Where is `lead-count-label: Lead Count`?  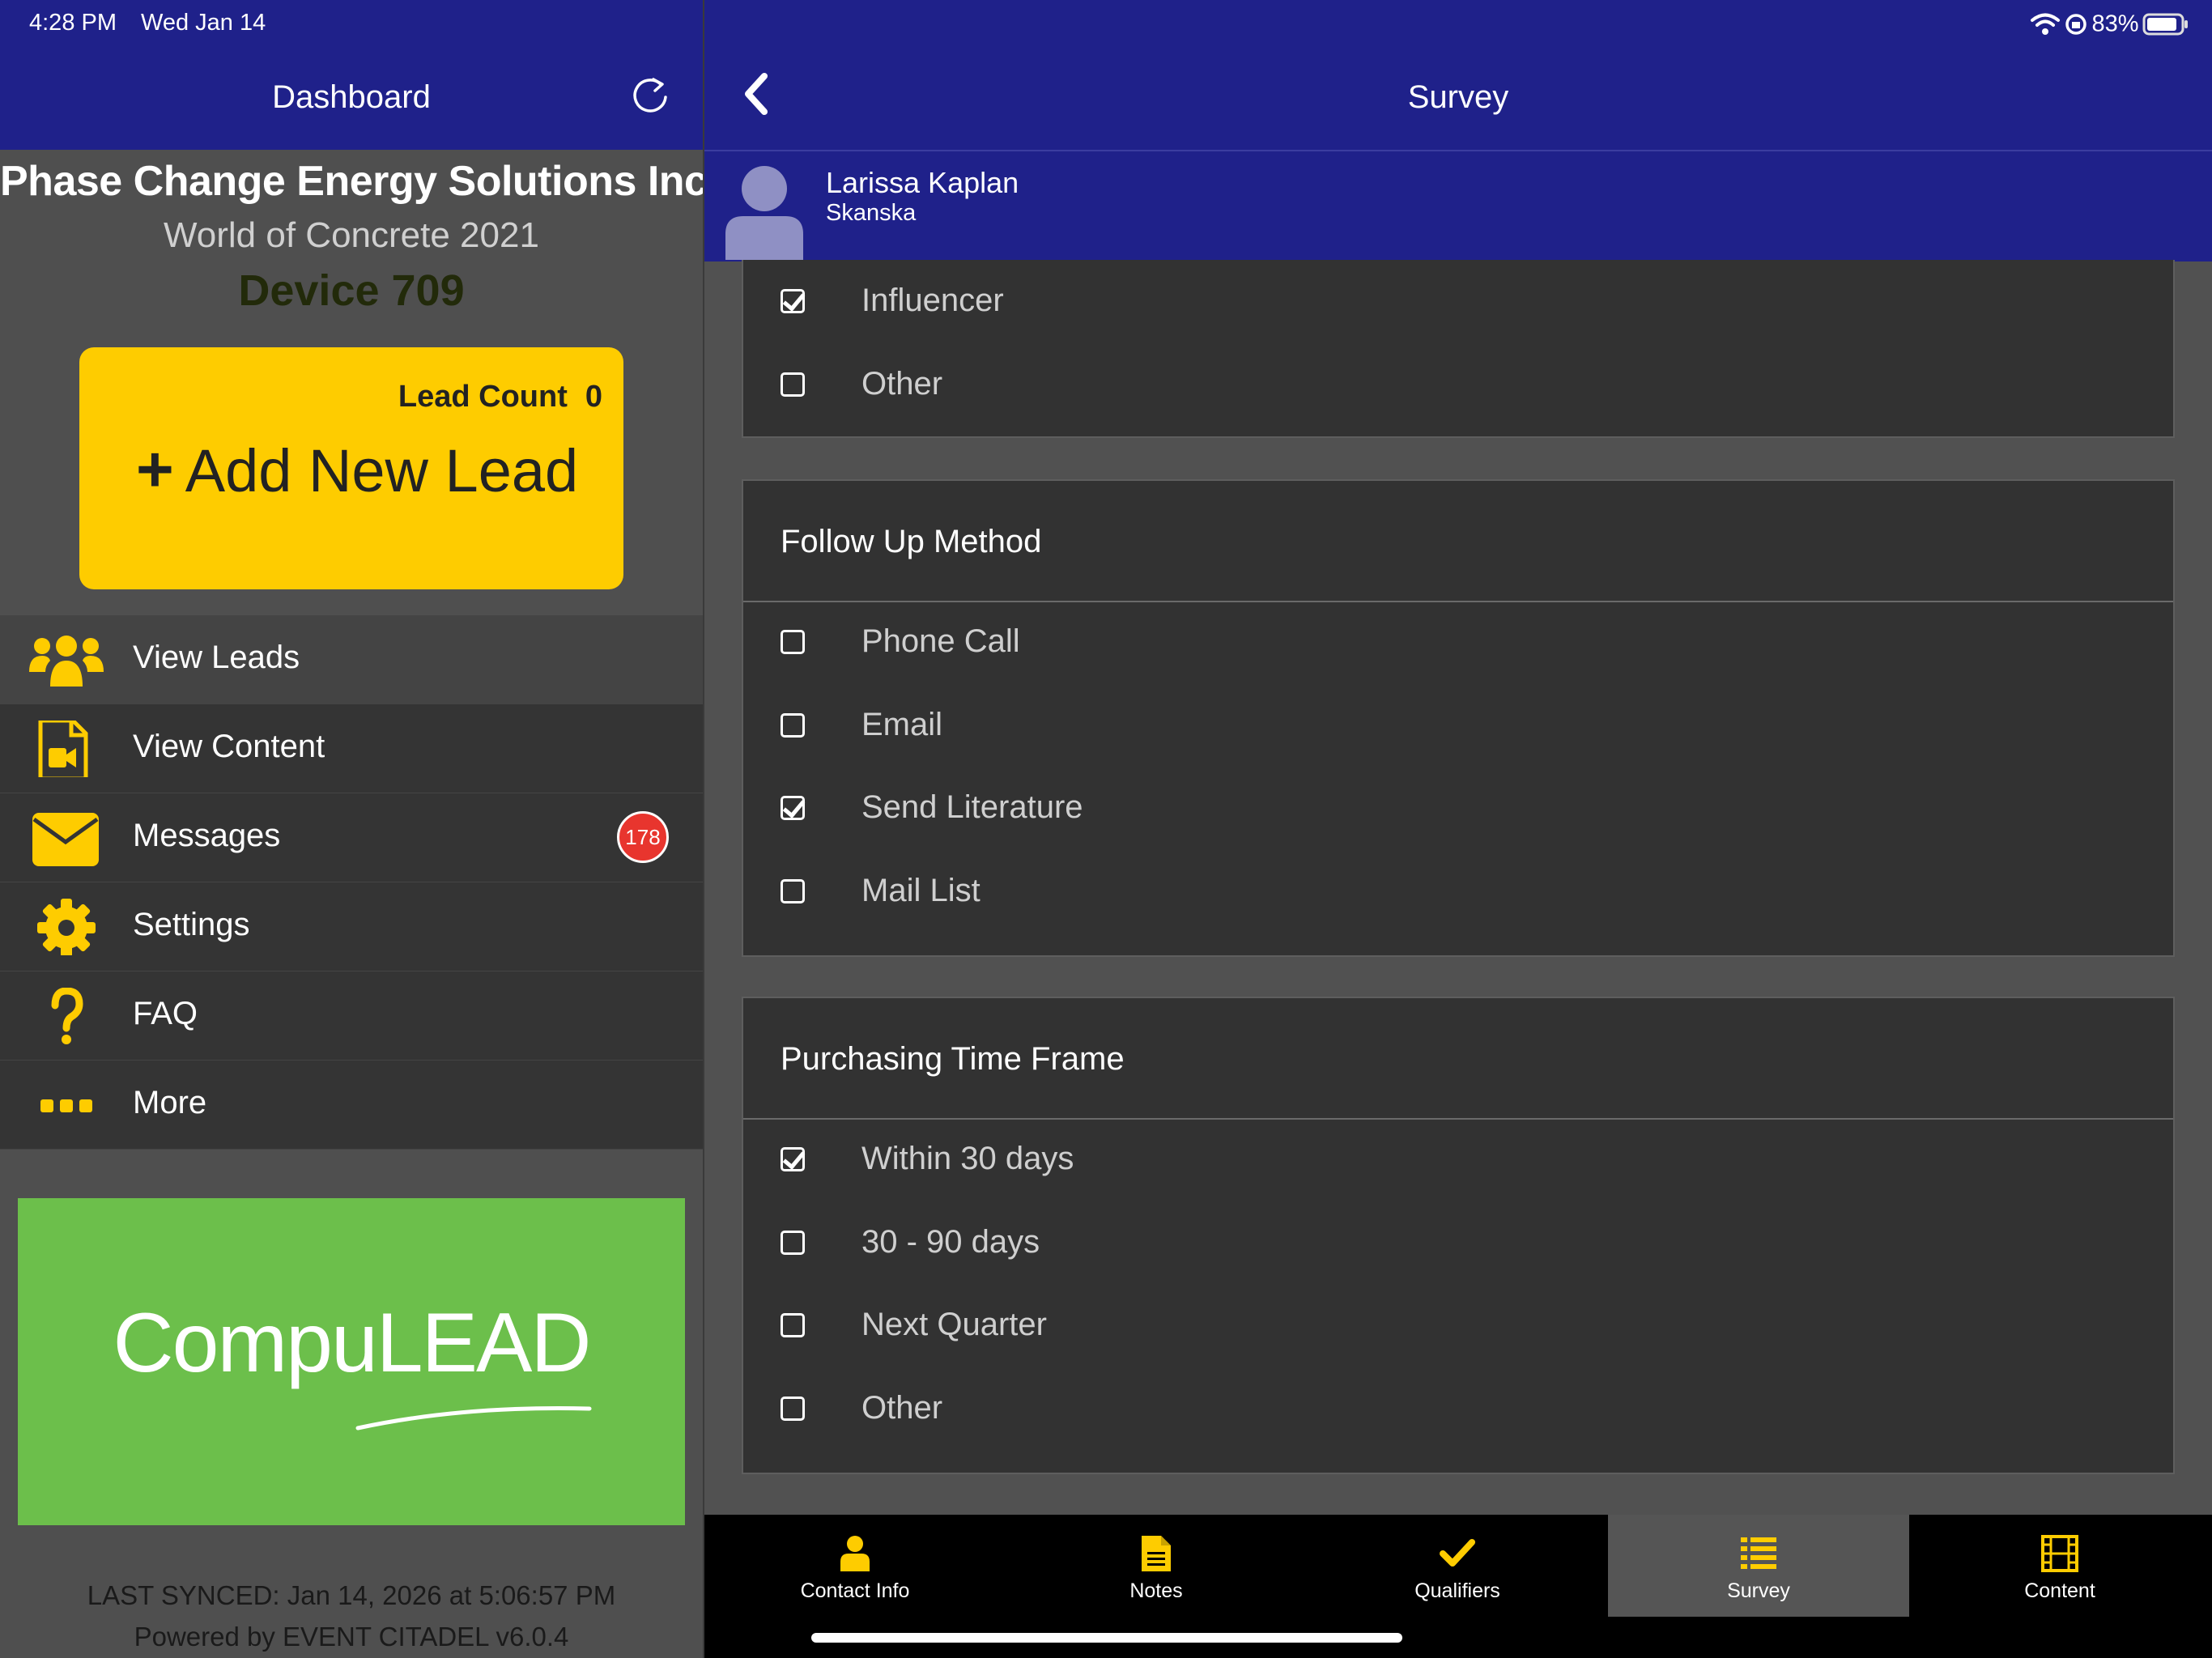 lead-count-label: Lead Count is located at coordinates (483, 397).